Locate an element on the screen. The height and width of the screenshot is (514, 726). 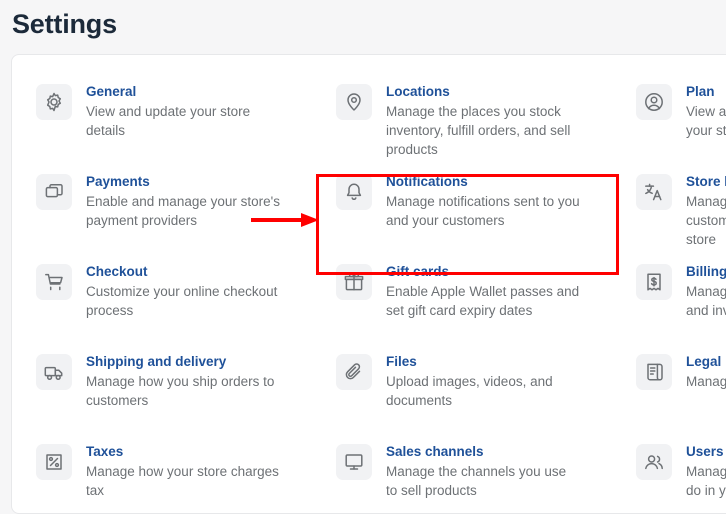
settings-item-title: Gift cards is located at coordinates (483, 272).